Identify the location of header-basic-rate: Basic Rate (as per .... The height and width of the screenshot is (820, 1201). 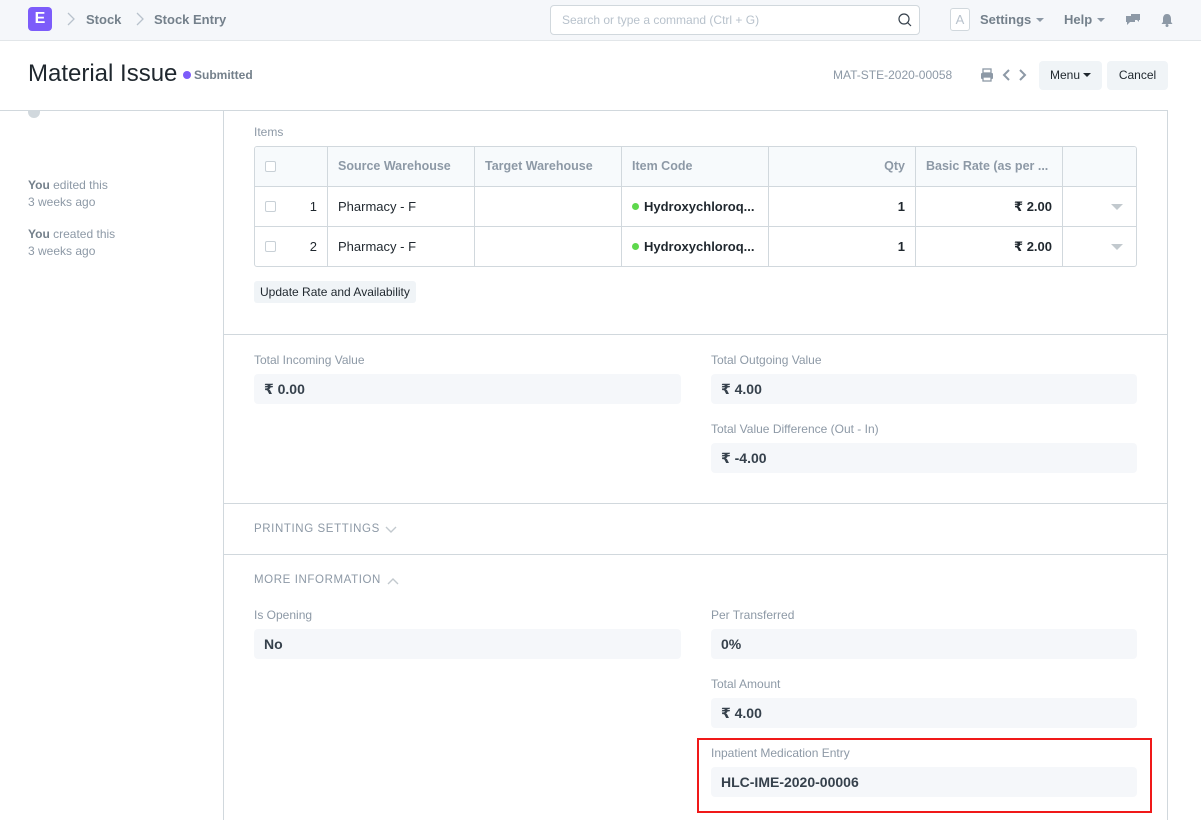
(989, 167).